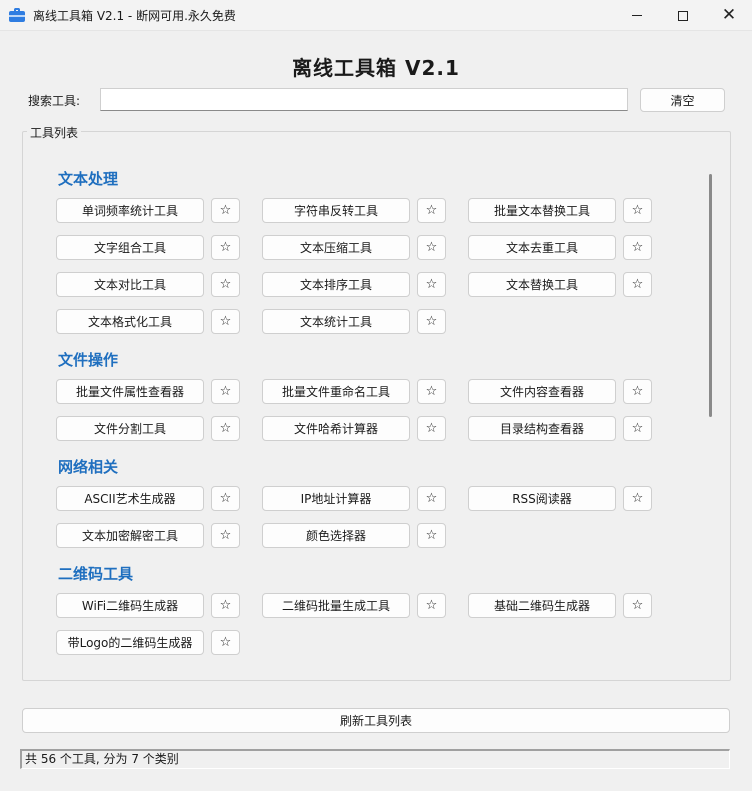 The image size is (752, 791). What do you see at coordinates (376, 68) in the screenshot?
I see `page-title: 离线工具箱 V2.1` at bounding box center [376, 68].